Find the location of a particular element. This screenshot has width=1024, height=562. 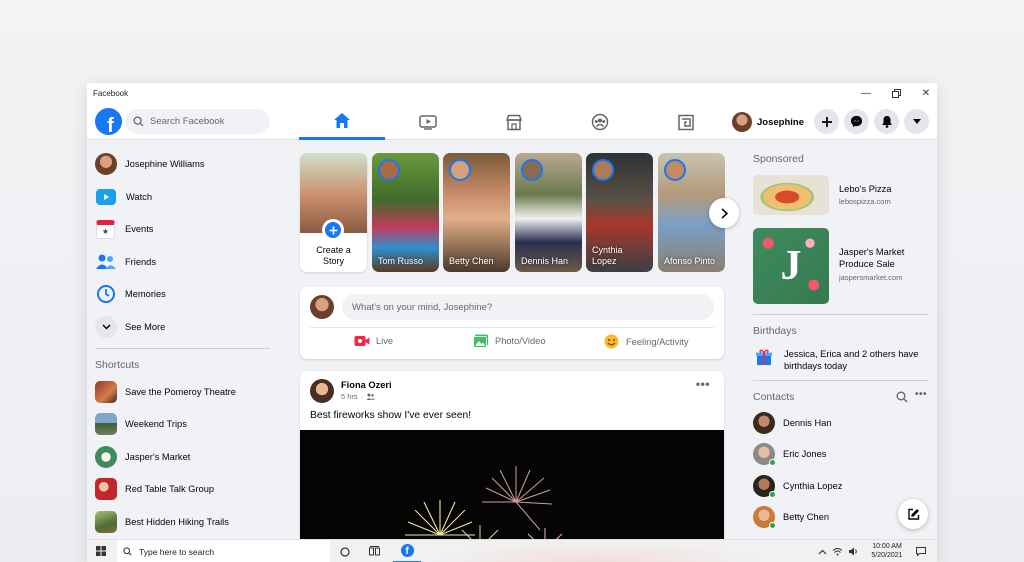

story-author: Tom Russo is located at coordinates (401, 261).